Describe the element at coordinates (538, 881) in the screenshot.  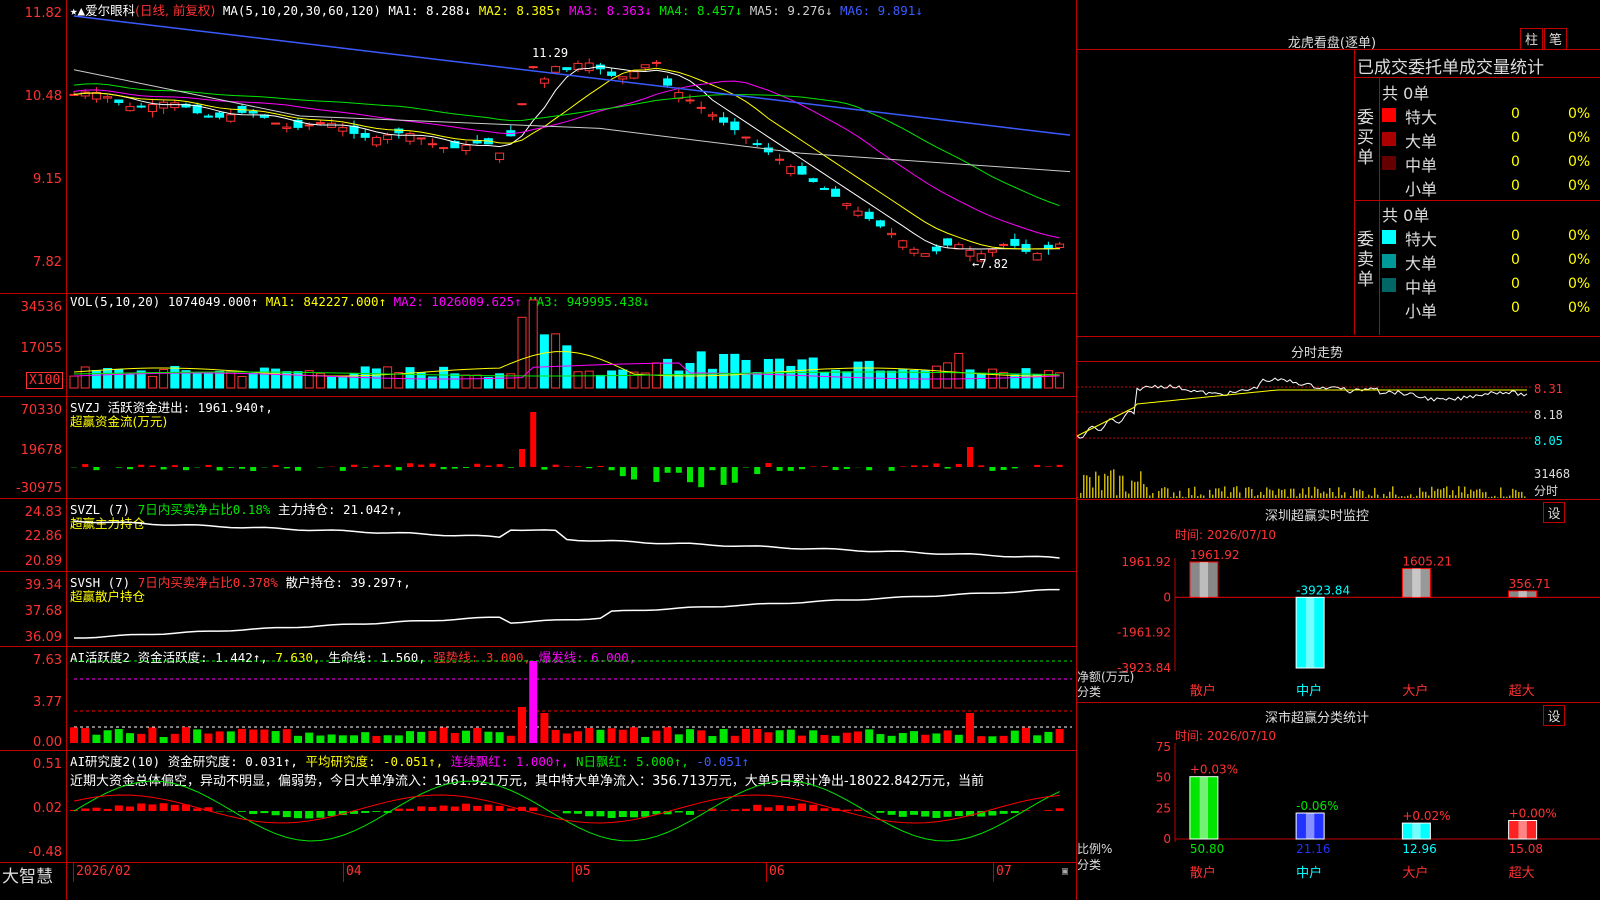
I see `x-axis: 大智慧 2026/02 04 05 06 07 ▣` at that location.